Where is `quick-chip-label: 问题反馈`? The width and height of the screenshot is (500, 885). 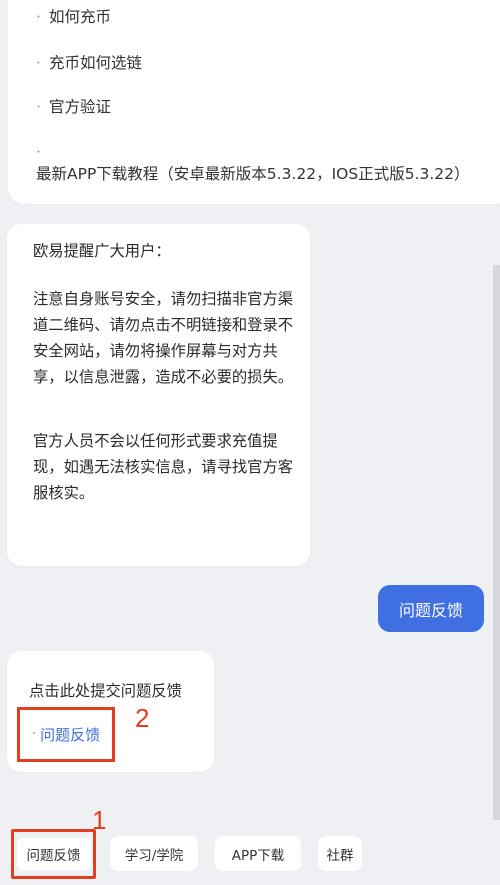 quick-chip-label: 问题反馈 is located at coordinates (53, 854).